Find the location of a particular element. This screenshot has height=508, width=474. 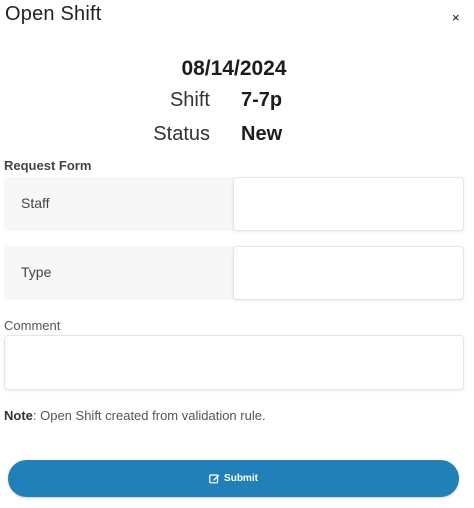

edit-icon is located at coordinates (214, 479).